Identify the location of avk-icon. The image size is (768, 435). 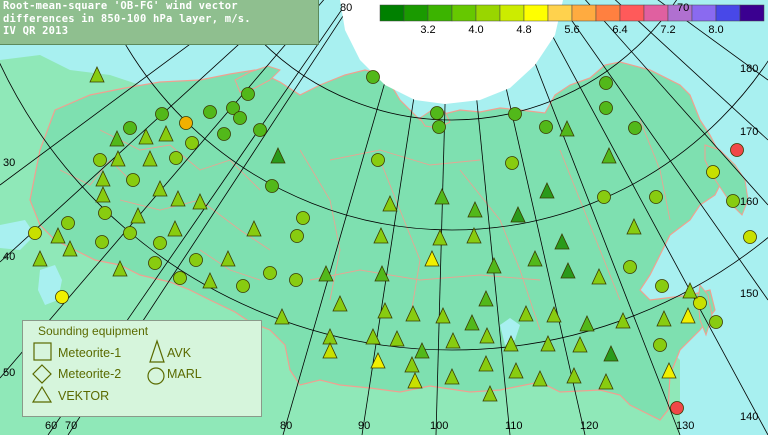
(157, 351).